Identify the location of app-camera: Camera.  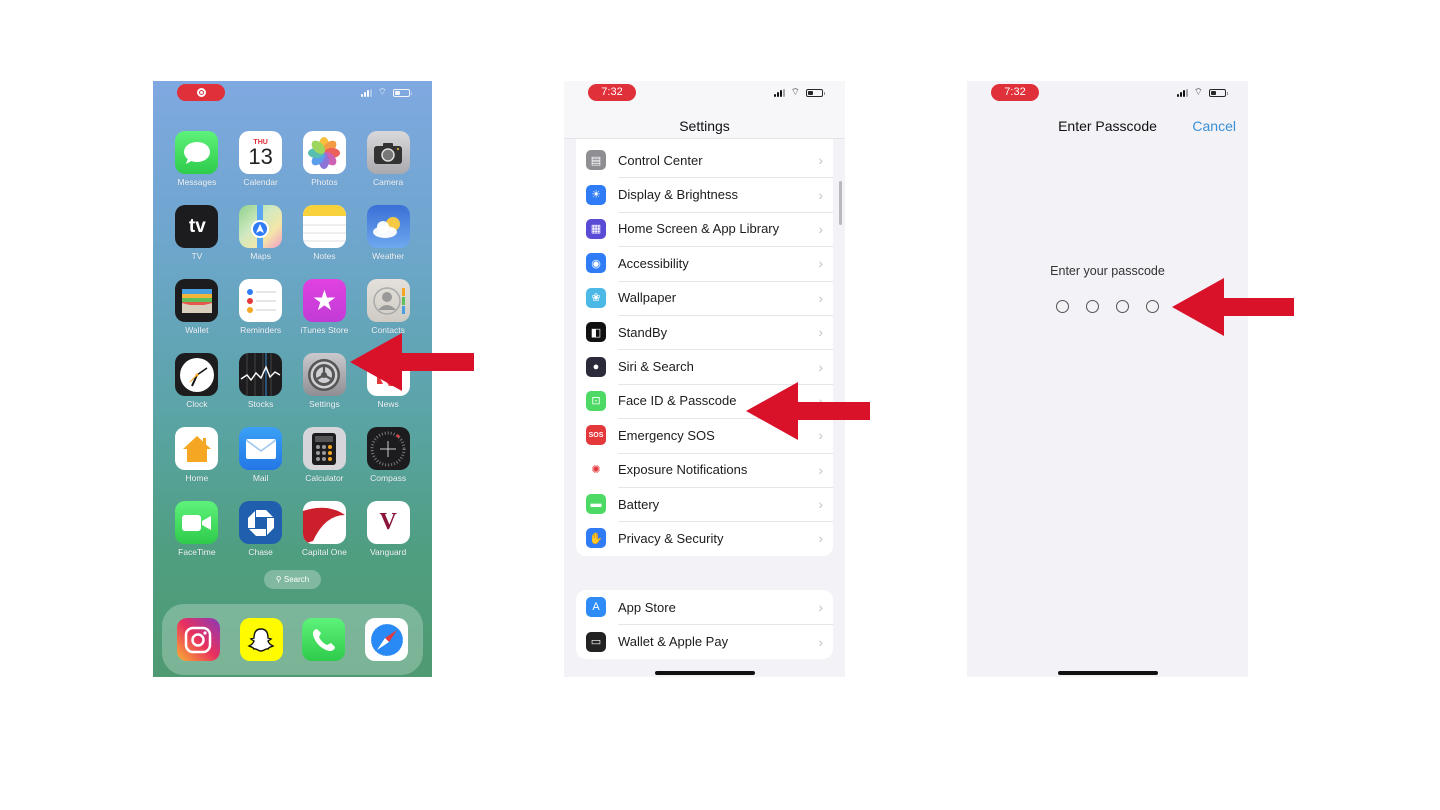
(388, 159).